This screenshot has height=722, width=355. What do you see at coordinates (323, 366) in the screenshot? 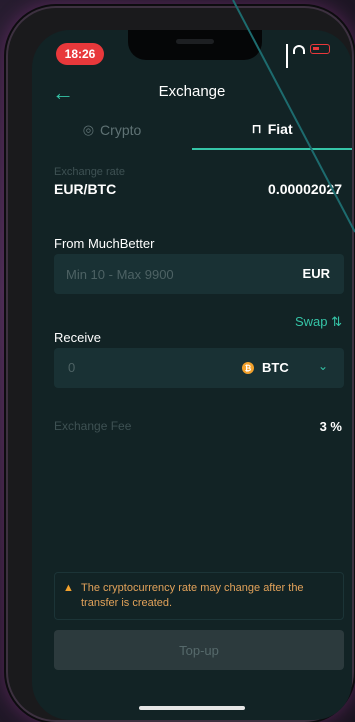
I see `chevron-down-icon: ⌄` at bounding box center [323, 366].